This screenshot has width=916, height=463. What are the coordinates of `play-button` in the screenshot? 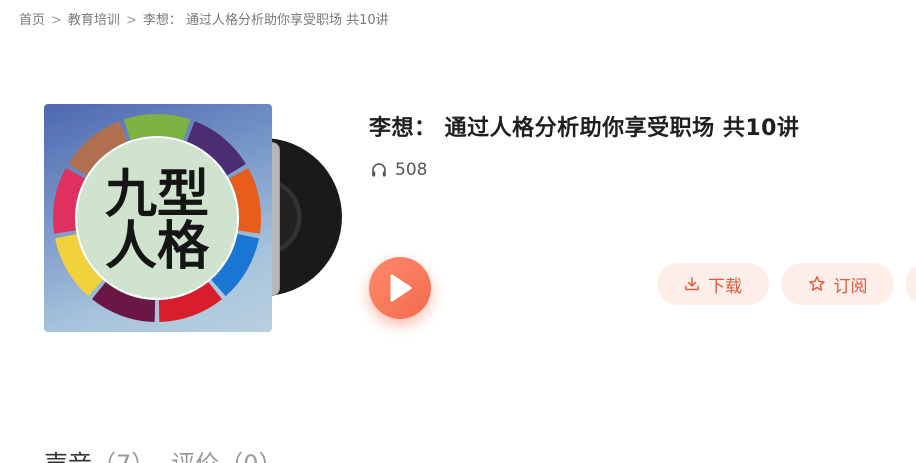 It's located at (400, 288).